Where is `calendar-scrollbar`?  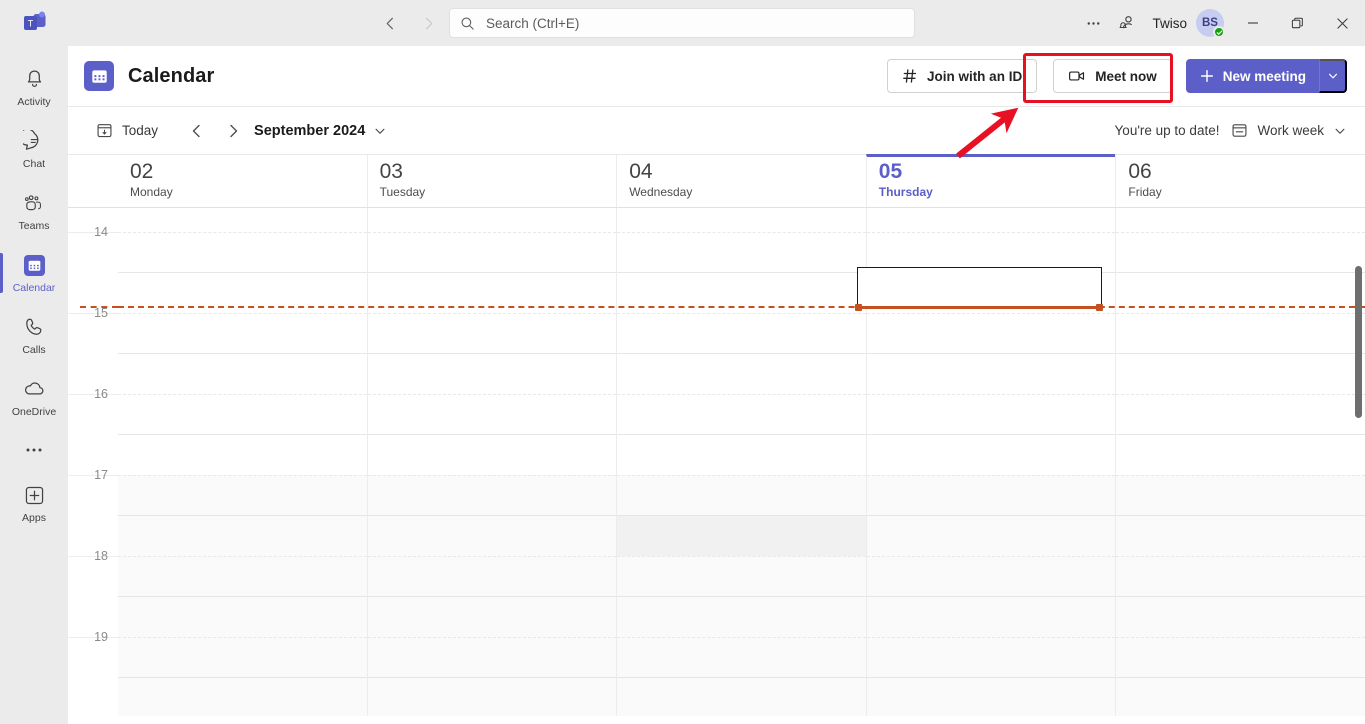 calendar-scrollbar is located at coordinates (1358, 462).